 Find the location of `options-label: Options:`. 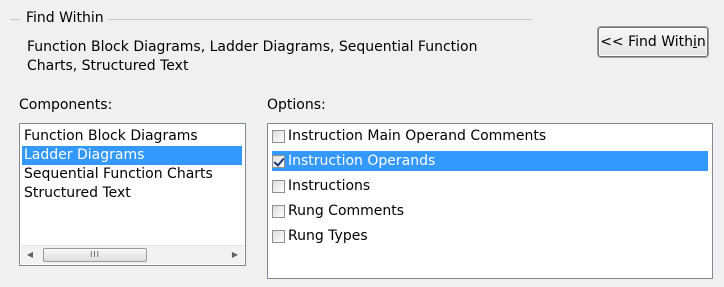

options-label: Options: is located at coordinates (296, 105).